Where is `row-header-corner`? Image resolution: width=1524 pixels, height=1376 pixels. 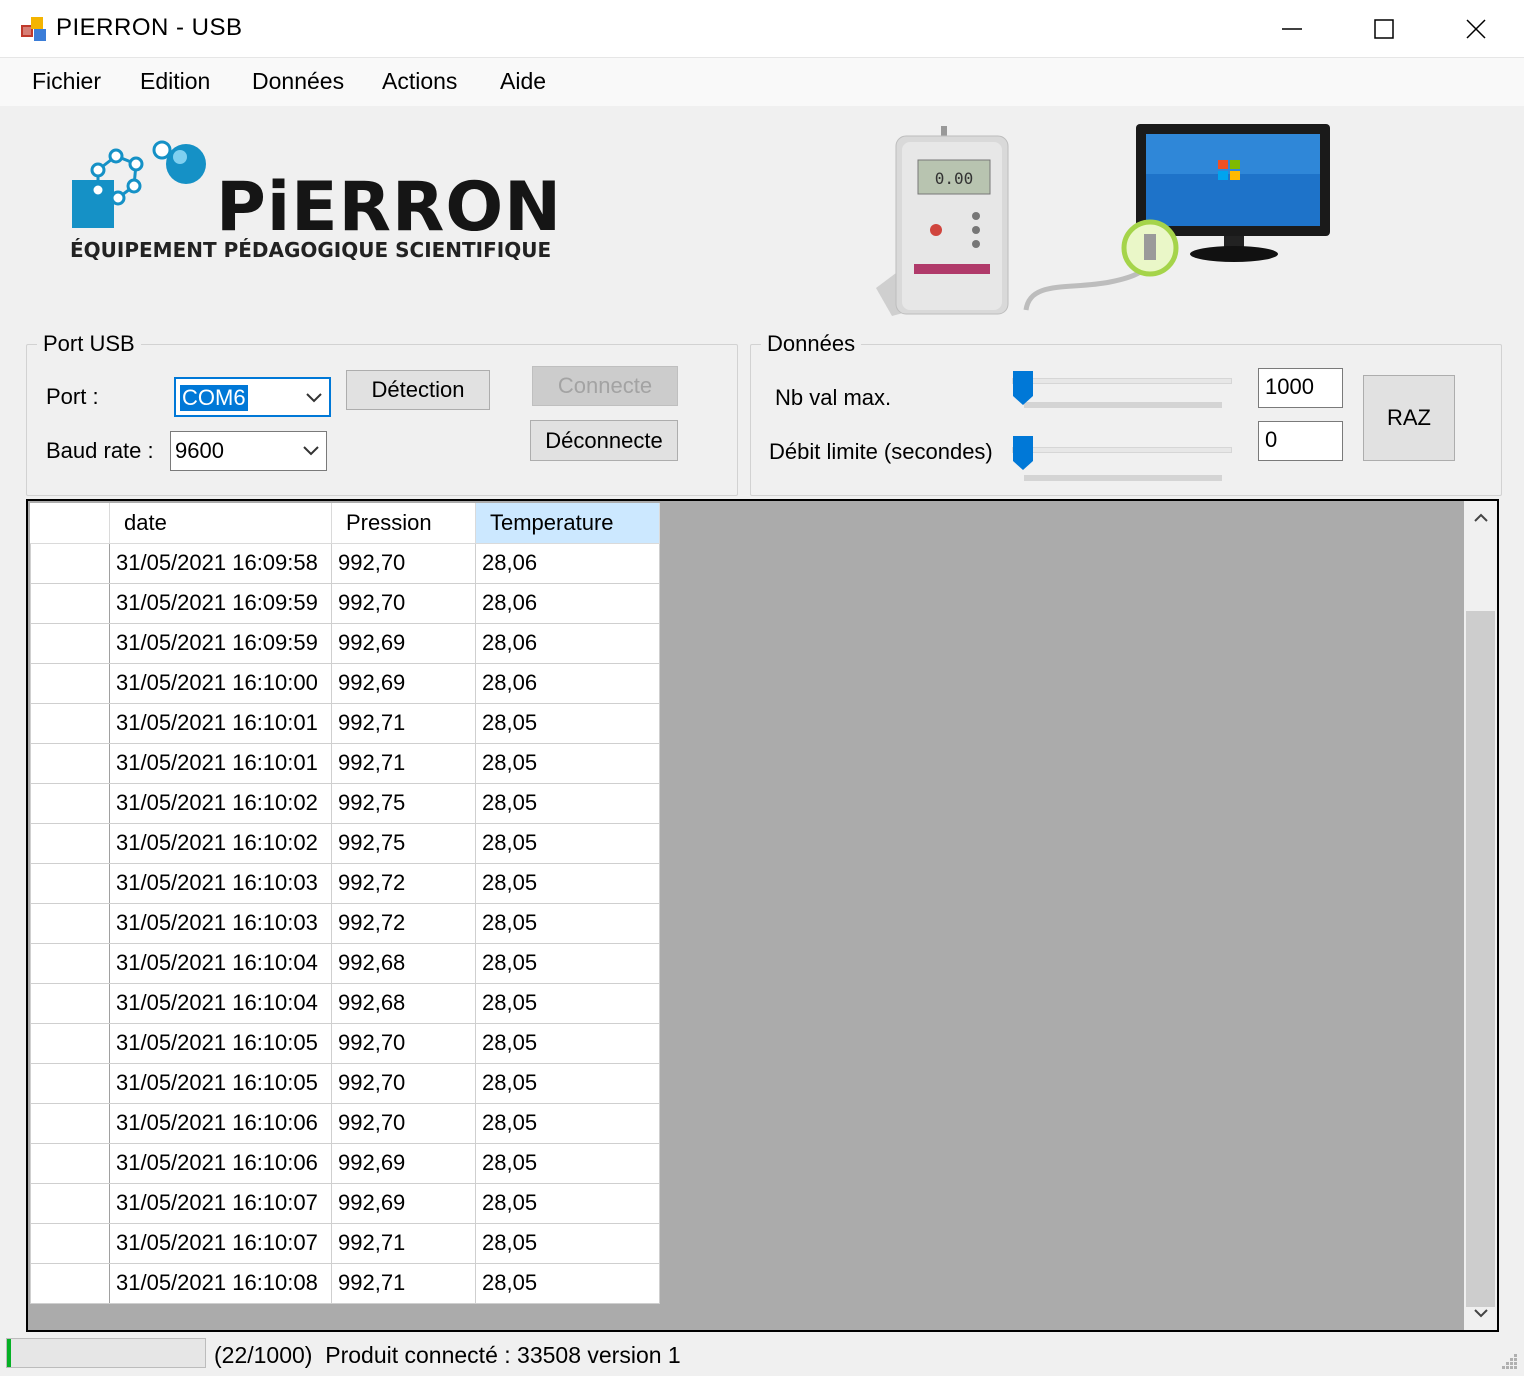
row-header-corner is located at coordinates (70, 523).